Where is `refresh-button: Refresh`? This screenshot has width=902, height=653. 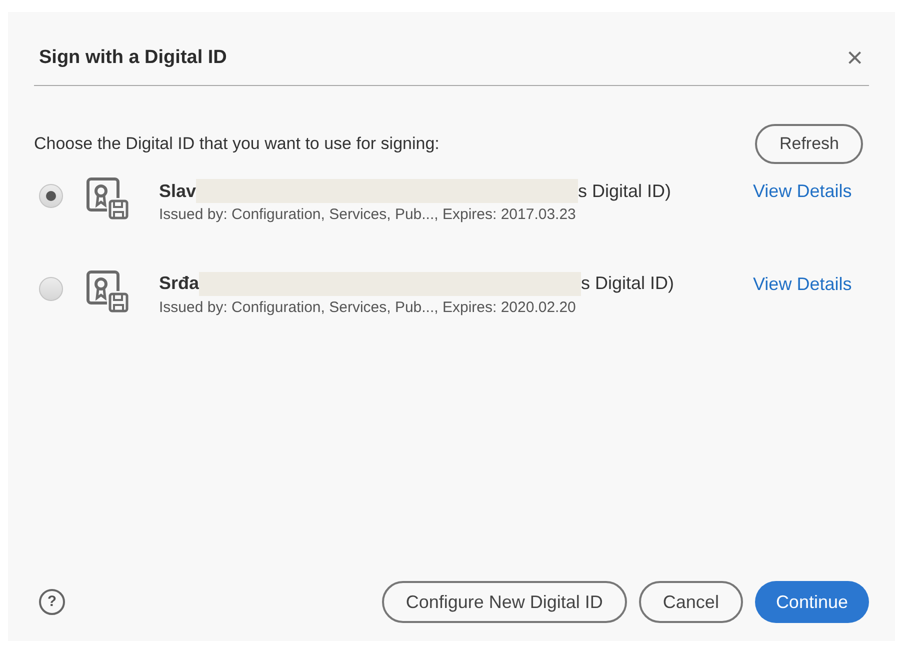 refresh-button: Refresh is located at coordinates (809, 144).